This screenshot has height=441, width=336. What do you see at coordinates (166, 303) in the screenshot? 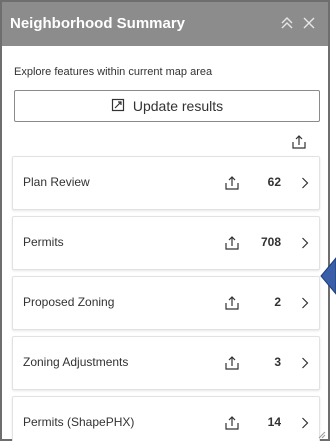
I see `list-item: Proposed Zoning 2` at bounding box center [166, 303].